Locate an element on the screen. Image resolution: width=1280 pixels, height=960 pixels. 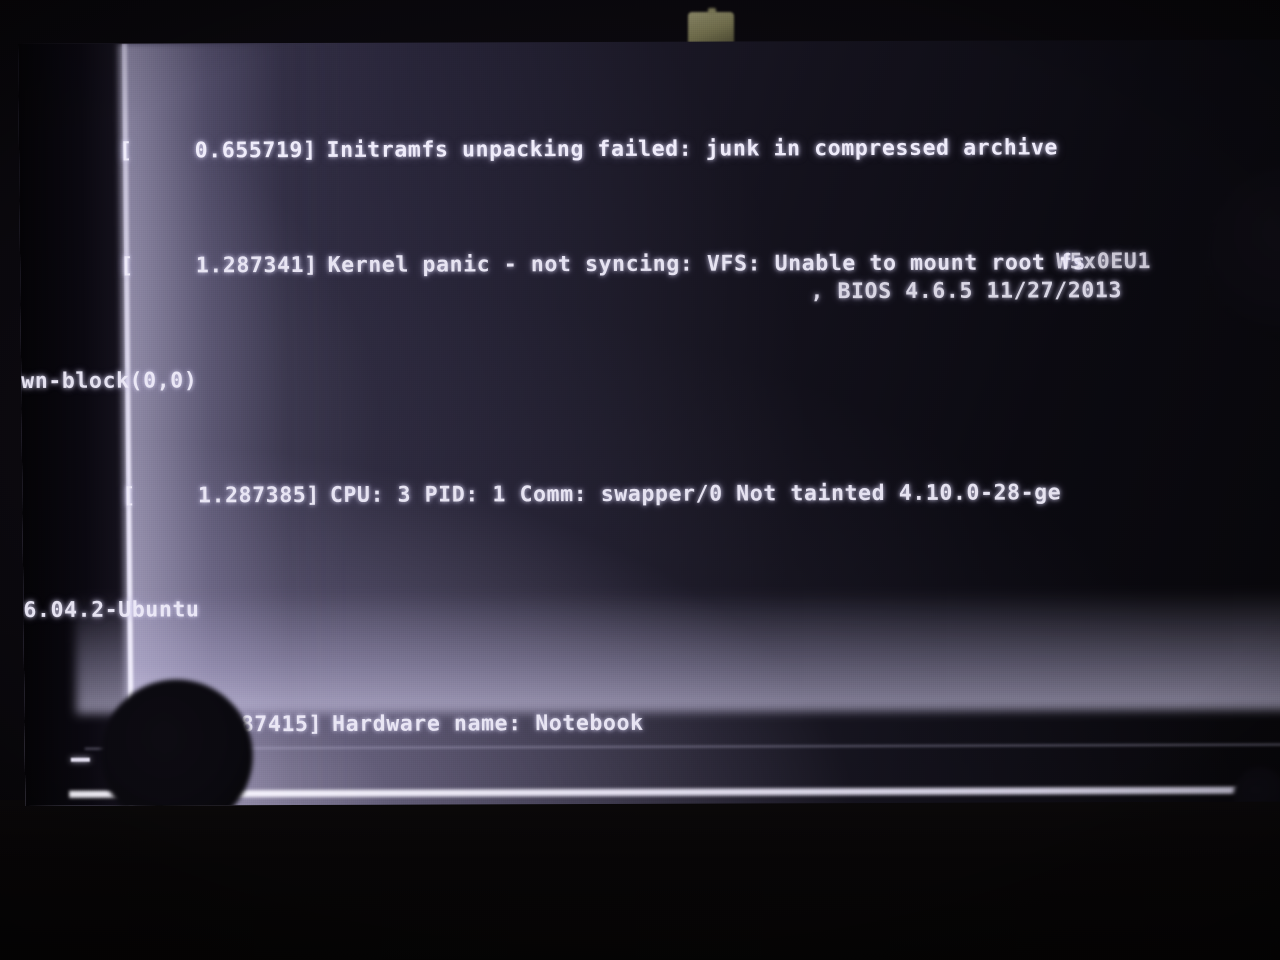
console-cursor is located at coordinates (80, 759).